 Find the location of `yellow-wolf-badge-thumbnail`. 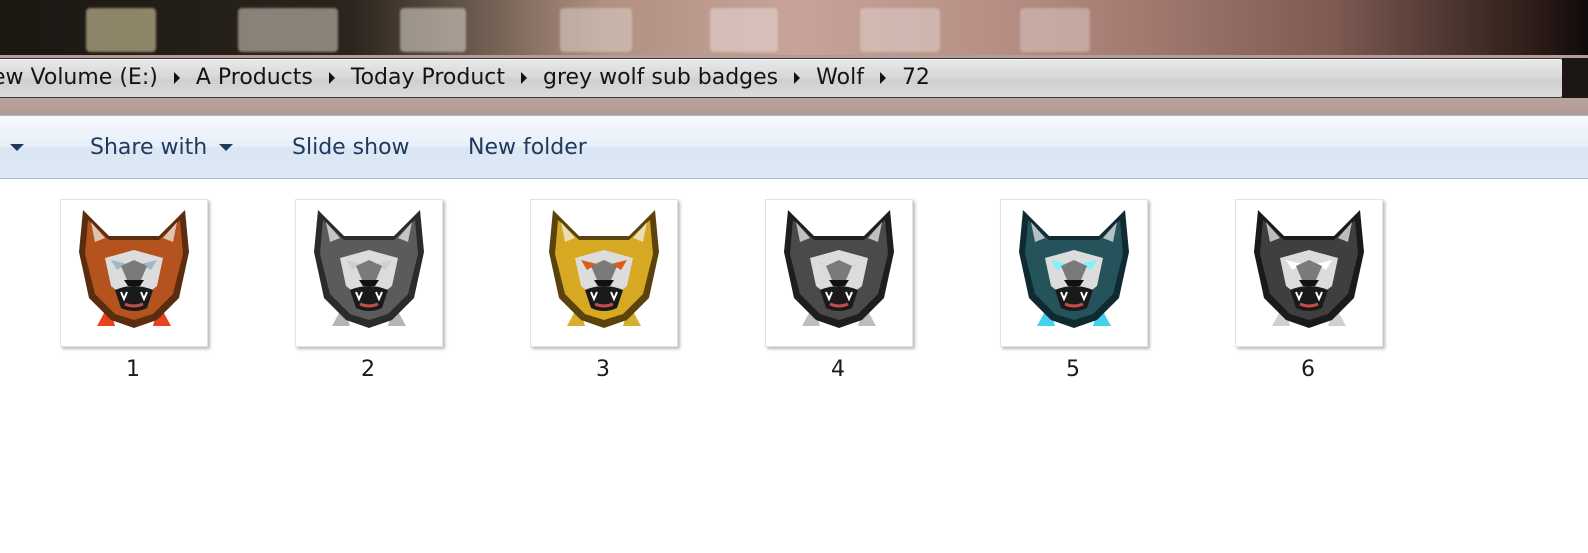

yellow-wolf-badge-thumbnail is located at coordinates (604, 269).